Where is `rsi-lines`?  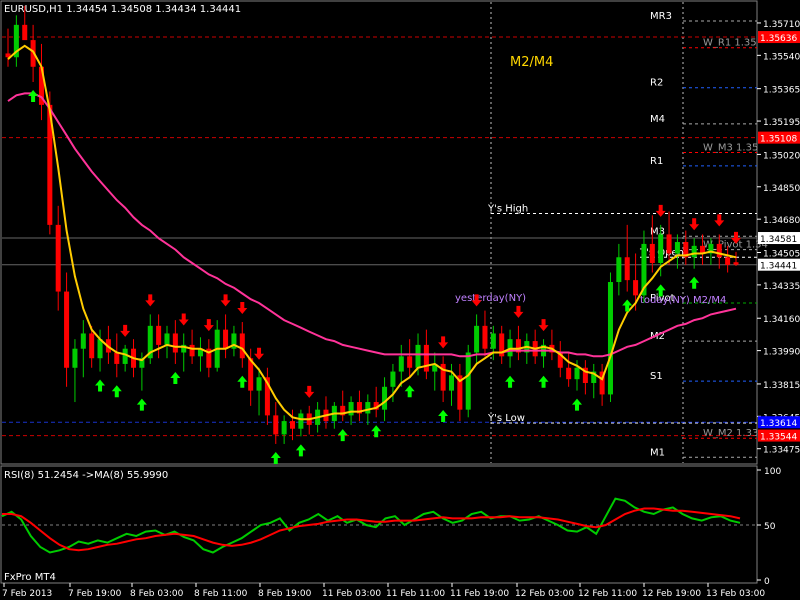 rsi-lines is located at coordinates (379, 525).